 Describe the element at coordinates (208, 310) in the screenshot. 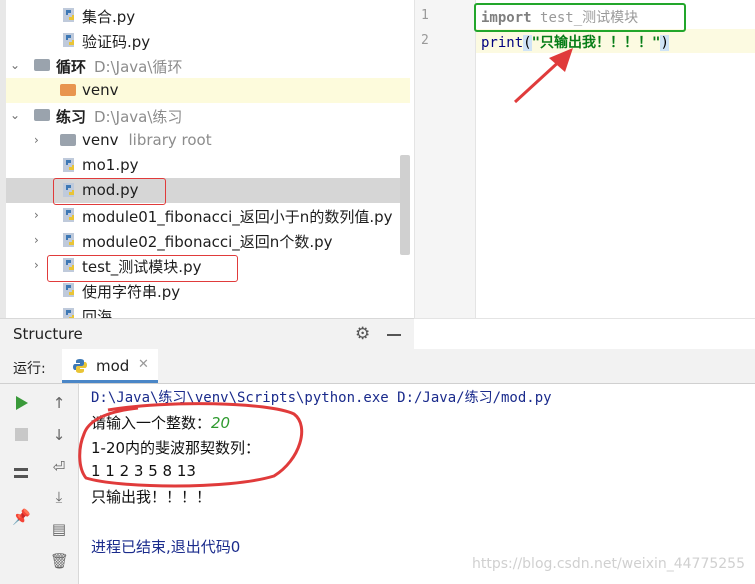

I see `tree-item-partial: 回海` at that location.